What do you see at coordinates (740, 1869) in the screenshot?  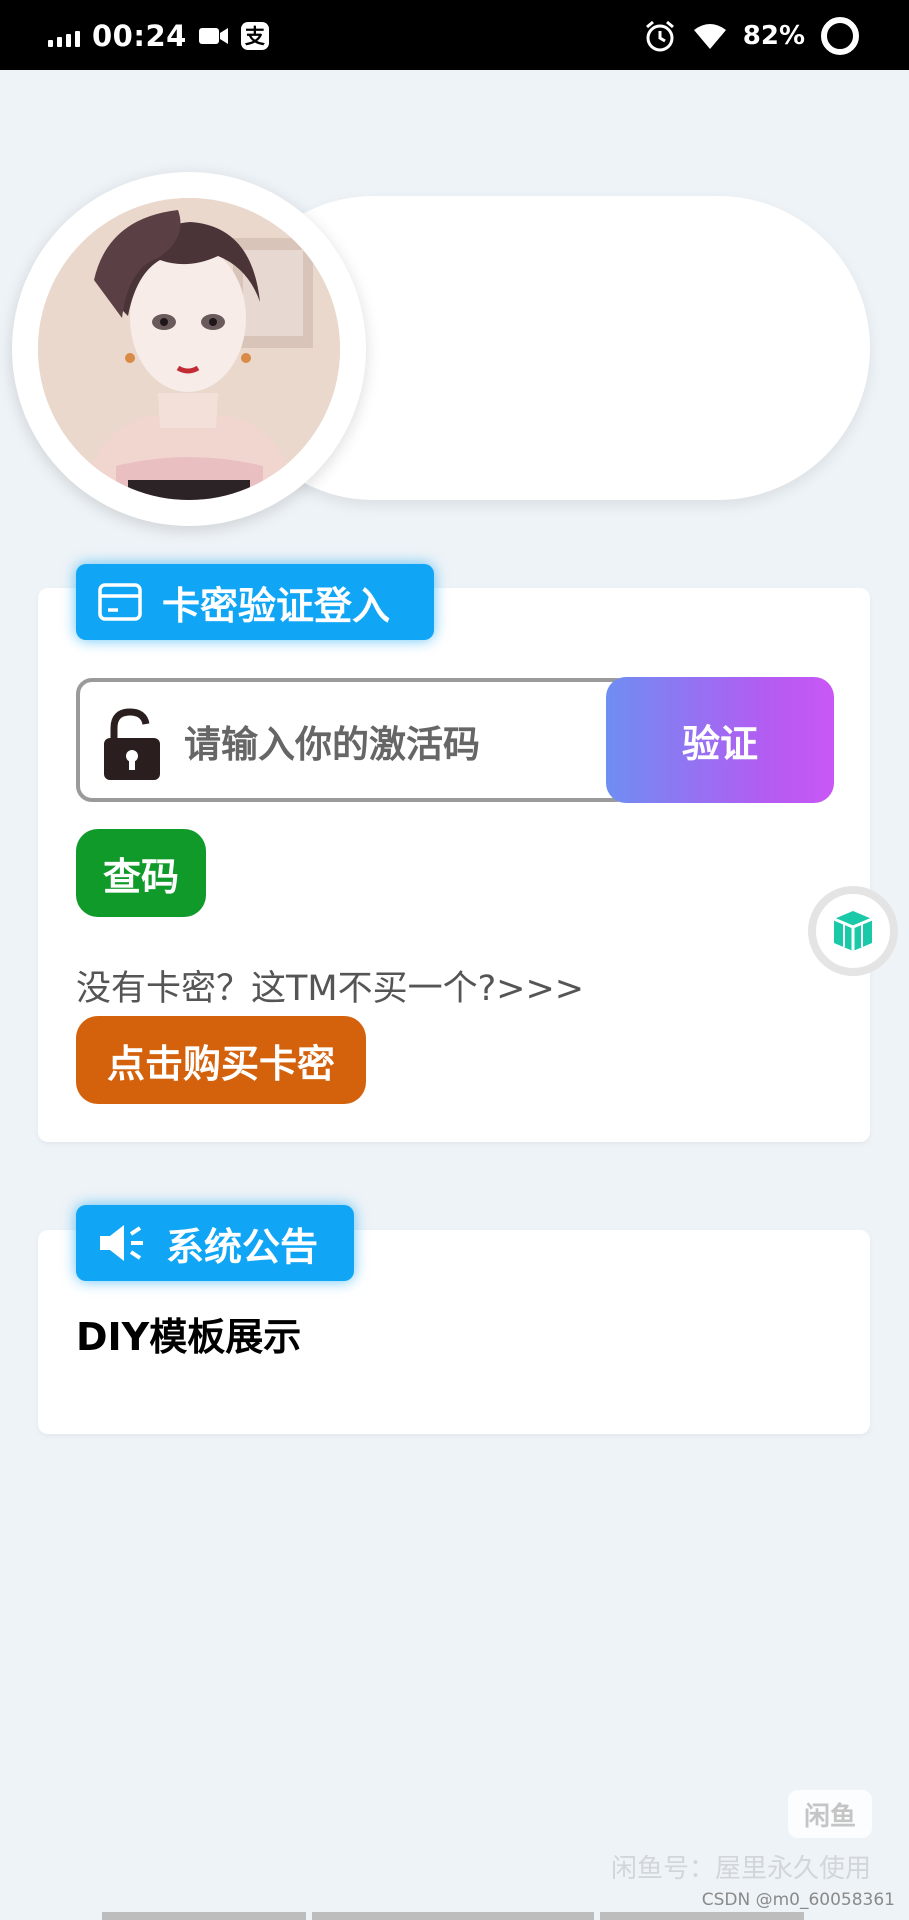 I see `xianyu-watermark-text: 闲鱼号：屋里永久使用` at bounding box center [740, 1869].